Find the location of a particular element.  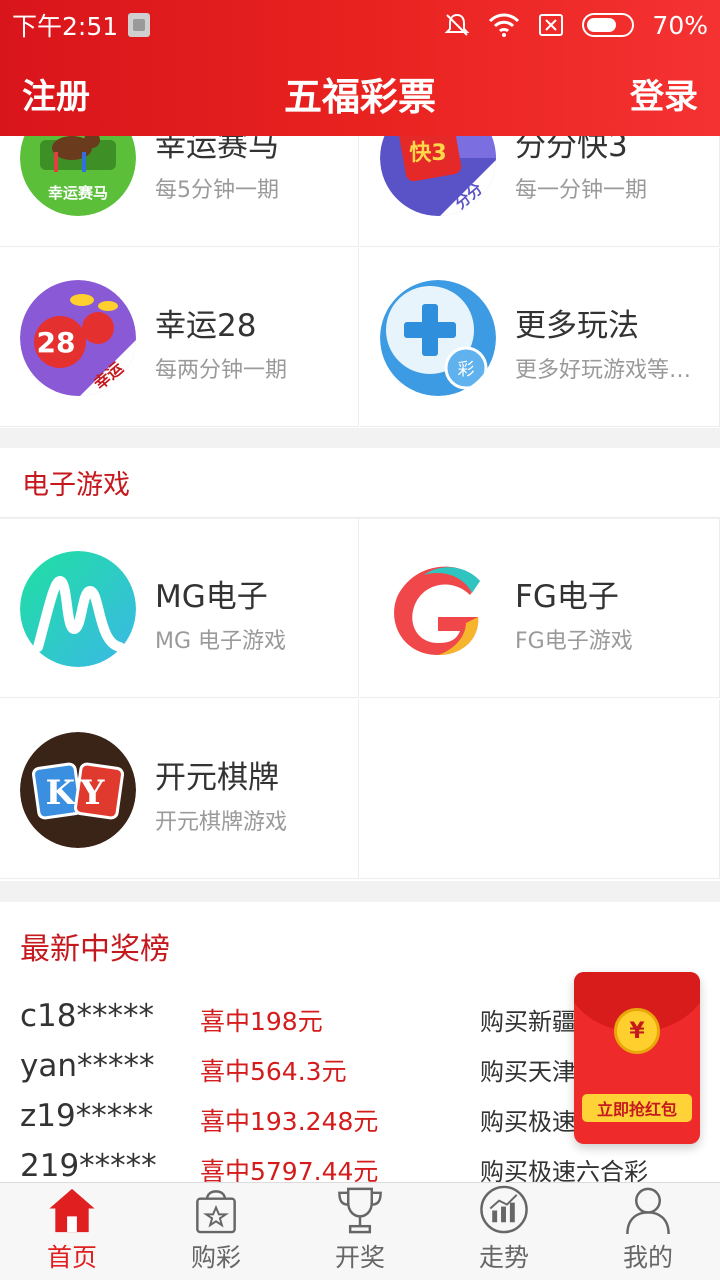

nav-trend: 走势 is located at coordinates (504, 1231).